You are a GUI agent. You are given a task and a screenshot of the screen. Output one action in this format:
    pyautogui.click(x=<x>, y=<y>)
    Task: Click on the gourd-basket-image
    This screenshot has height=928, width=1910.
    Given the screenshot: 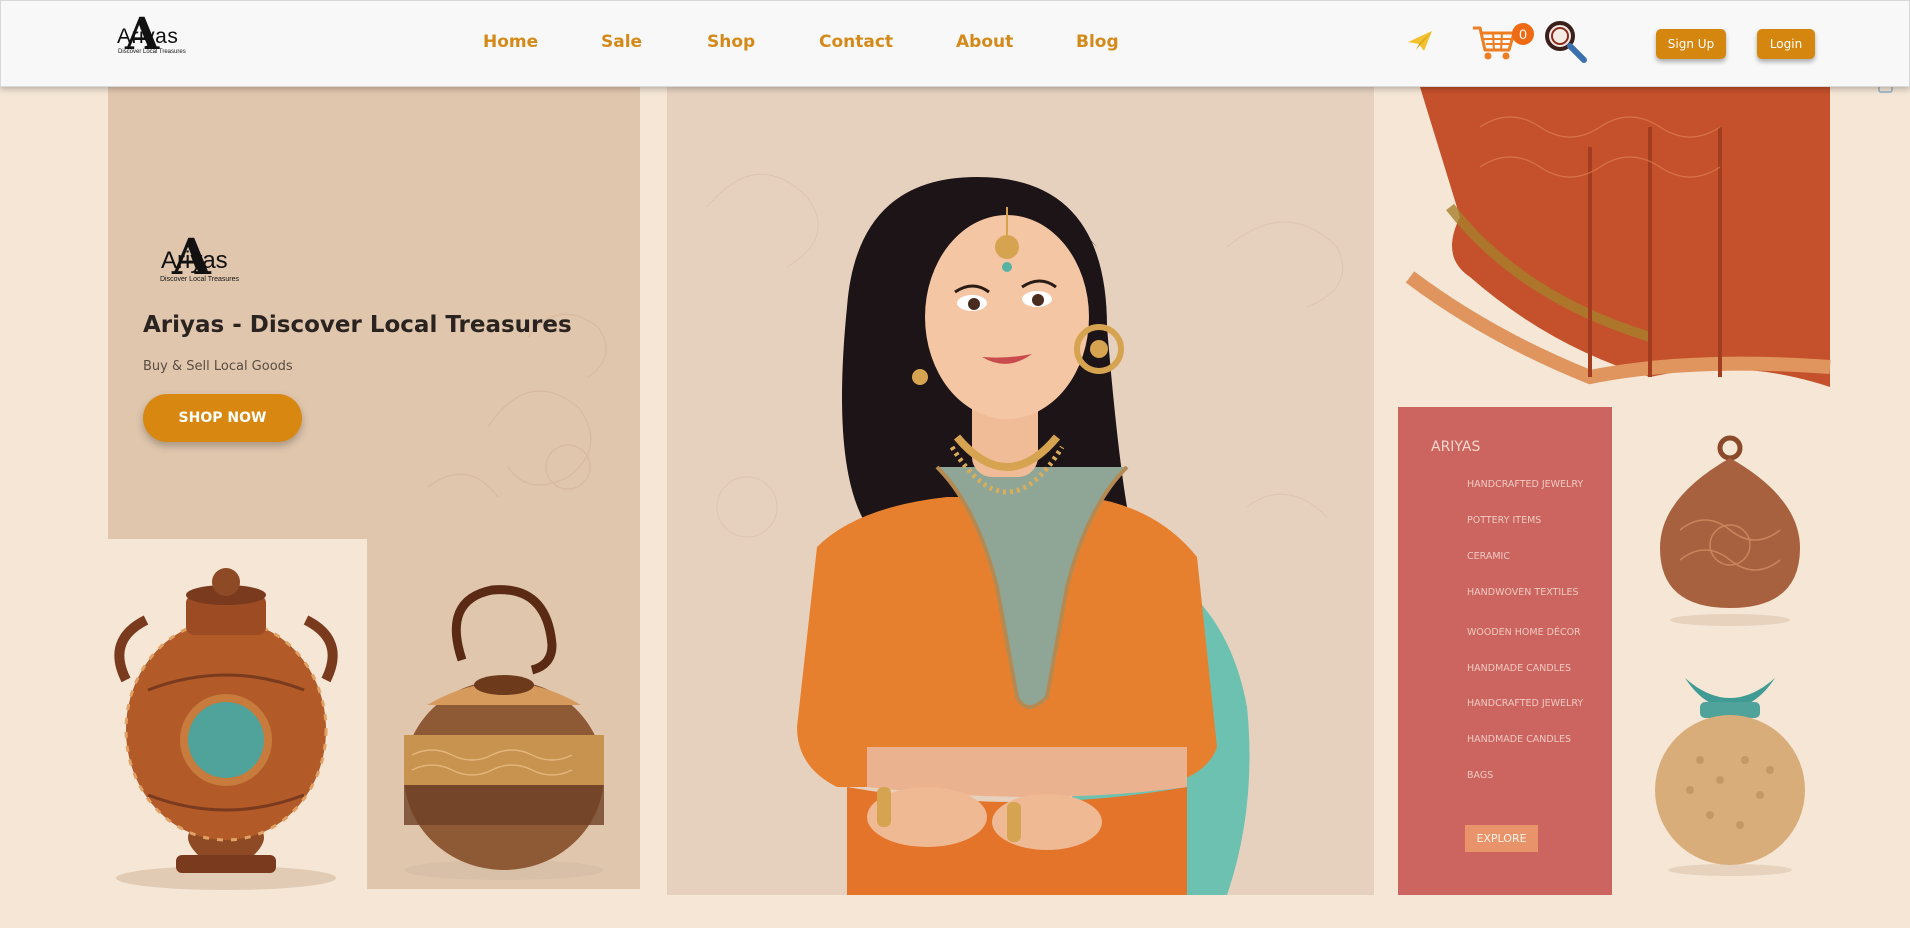 What is the action you would take?
    pyautogui.click(x=1730, y=777)
    